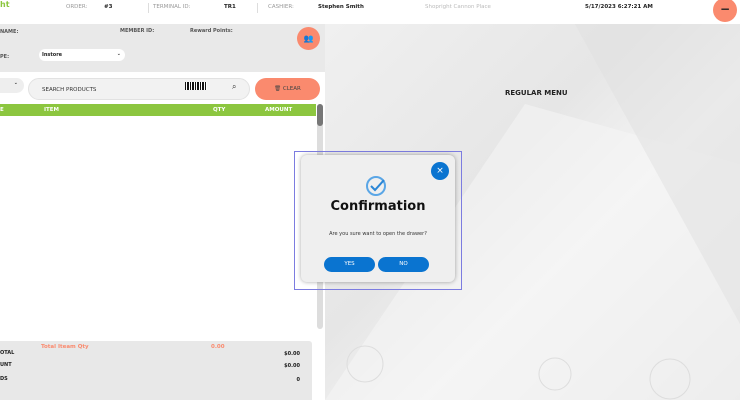 Image resolution: width=740 pixels, height=400 pixels. I want to click on dialog-title: Confirmation, so click(378, 206).